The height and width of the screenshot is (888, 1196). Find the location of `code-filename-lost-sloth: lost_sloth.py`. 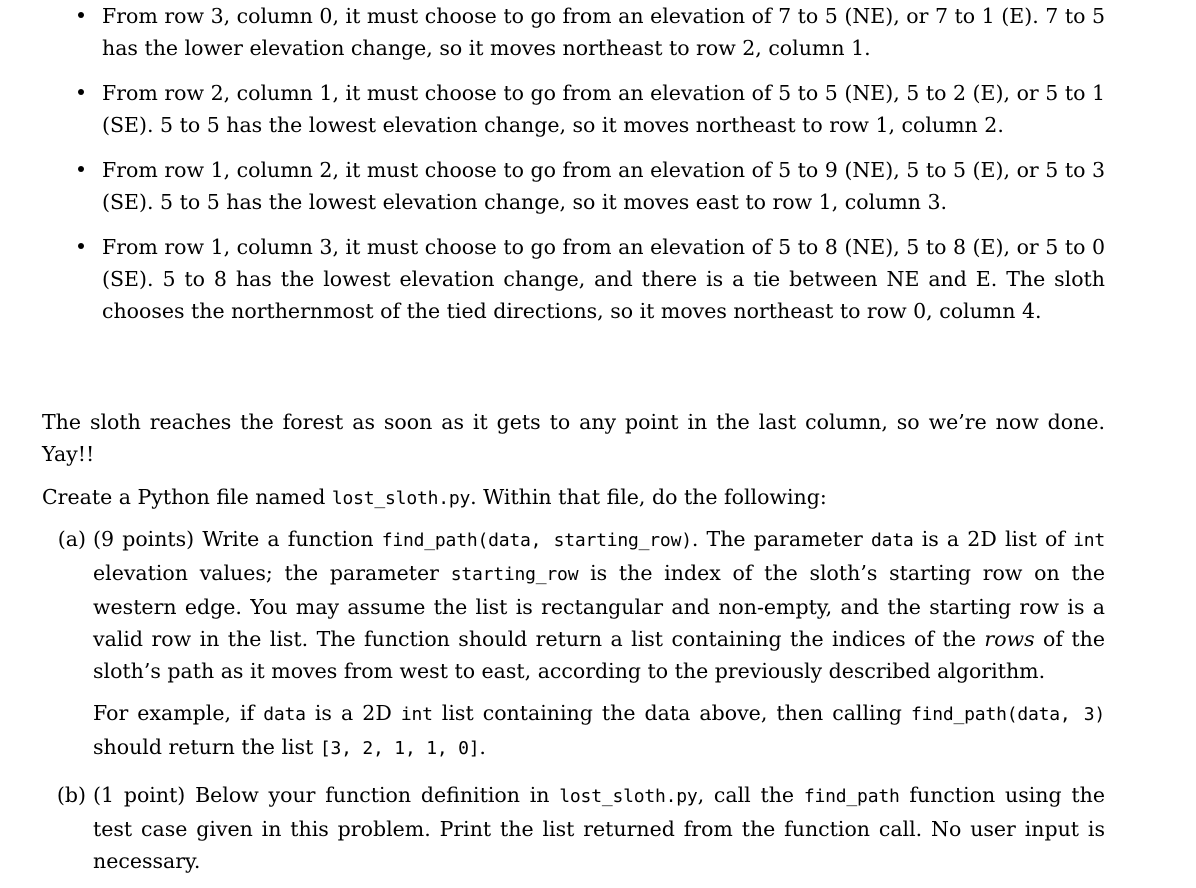

code-filename-lost-sloth: lost_sloth.py is located at coordinates (401, 498).